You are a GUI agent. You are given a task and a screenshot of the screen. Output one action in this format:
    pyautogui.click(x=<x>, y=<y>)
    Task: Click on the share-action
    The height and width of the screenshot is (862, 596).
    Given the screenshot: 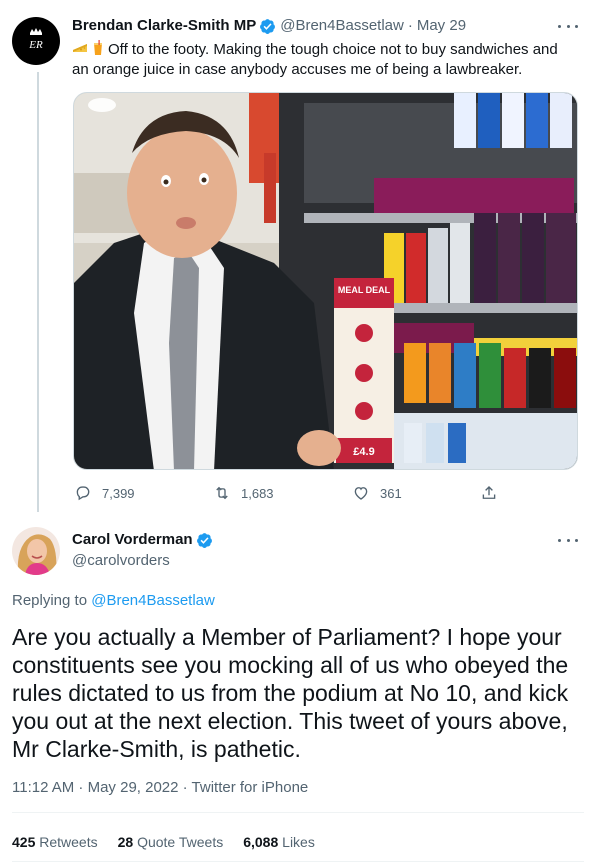 What is the action you would take?
    pyautogui.click(x=494, y=493)
    